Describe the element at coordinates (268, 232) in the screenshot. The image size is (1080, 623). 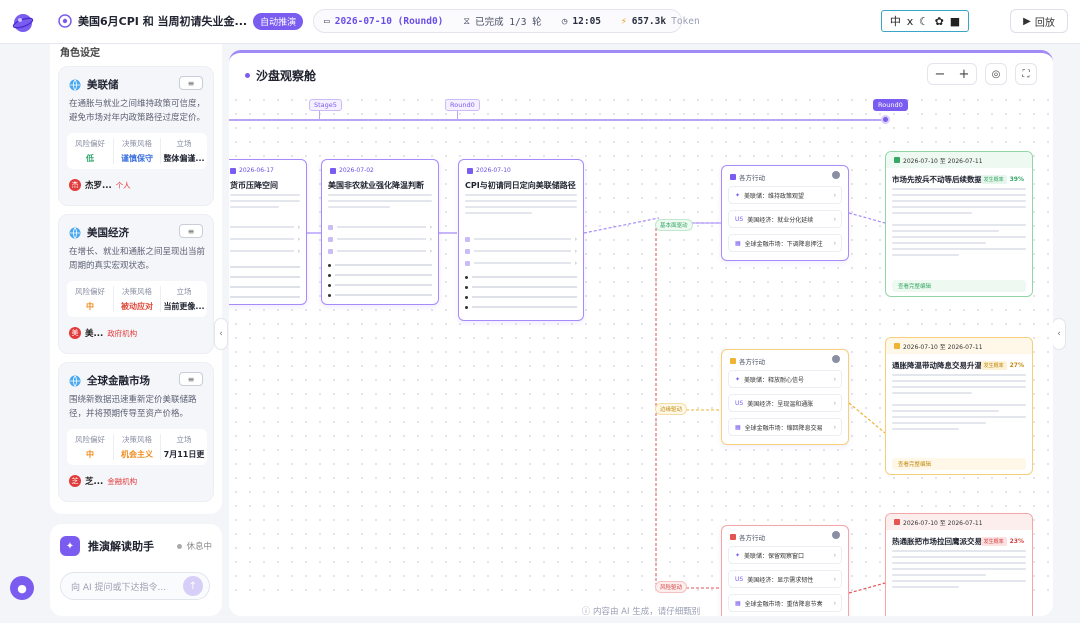
I see `event-node: 2026-06-17 货币压降空间 › › ›` at that location.